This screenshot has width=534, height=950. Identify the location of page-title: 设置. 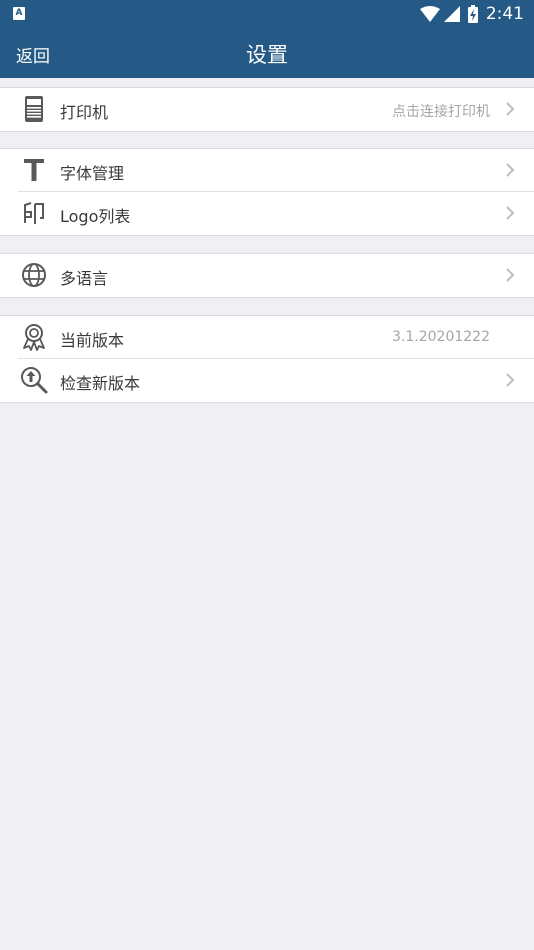
(267, 55).